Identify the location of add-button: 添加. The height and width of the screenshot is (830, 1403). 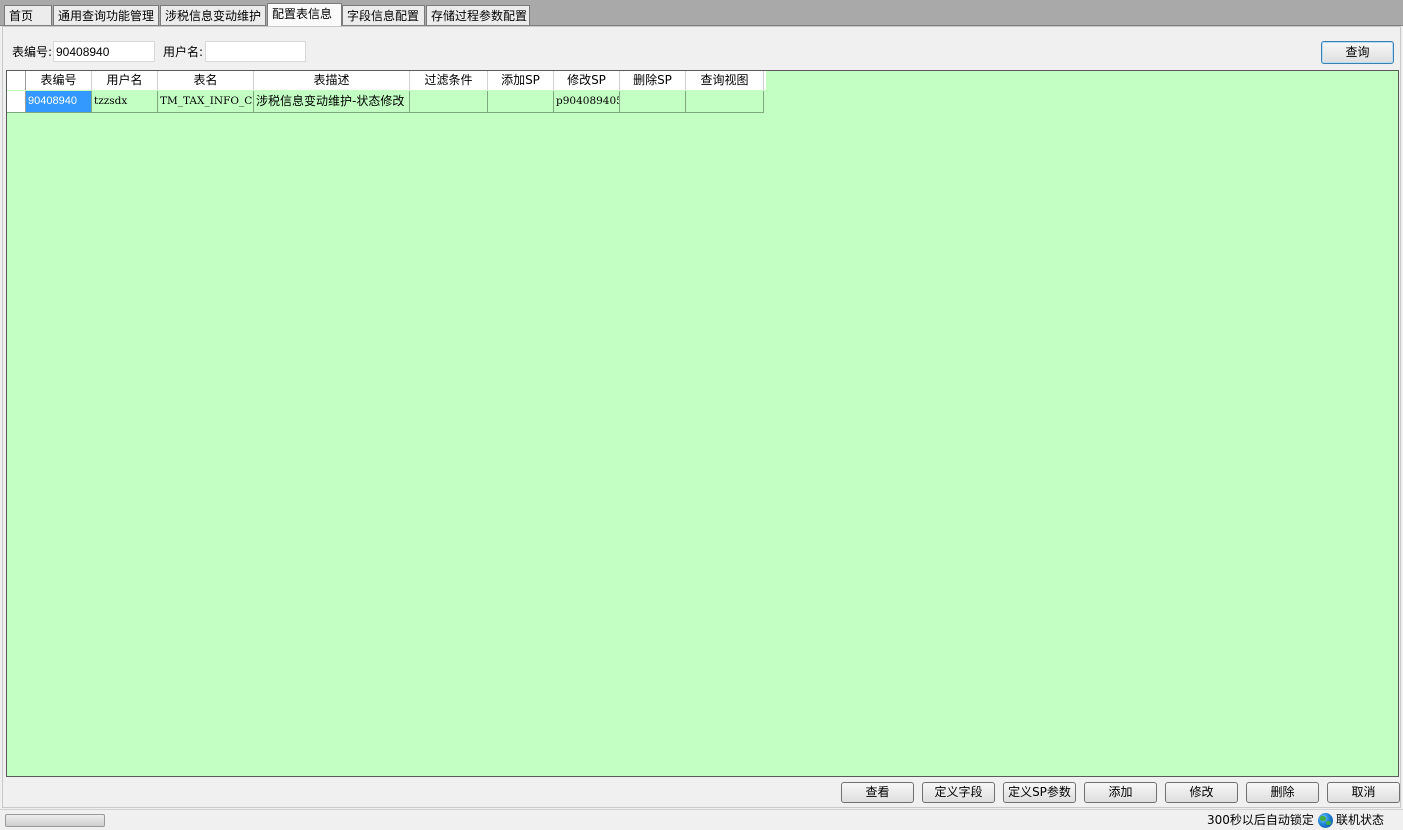
(1120, 792).